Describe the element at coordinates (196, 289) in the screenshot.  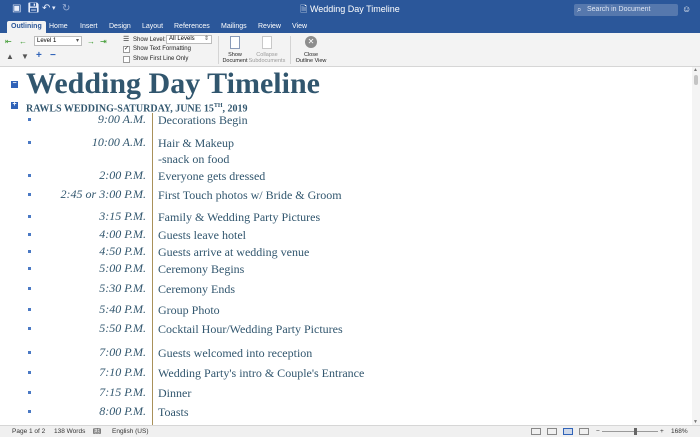
I see `schedule-event: Ceremony Ends` at that location.